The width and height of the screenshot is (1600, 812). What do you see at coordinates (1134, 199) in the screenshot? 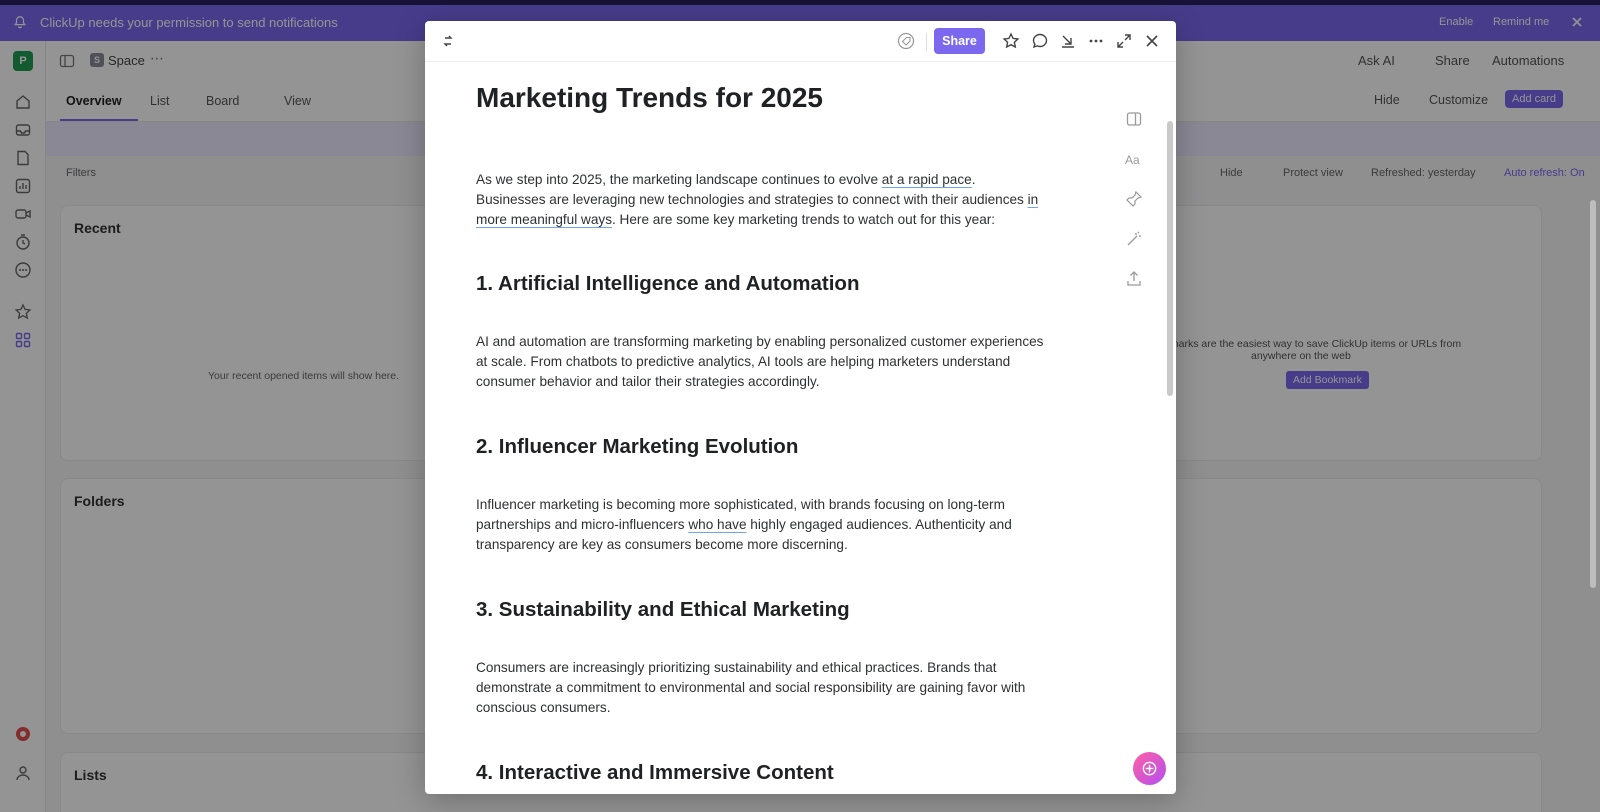
I see `pin-icon` at bounding box center [1134, 199].